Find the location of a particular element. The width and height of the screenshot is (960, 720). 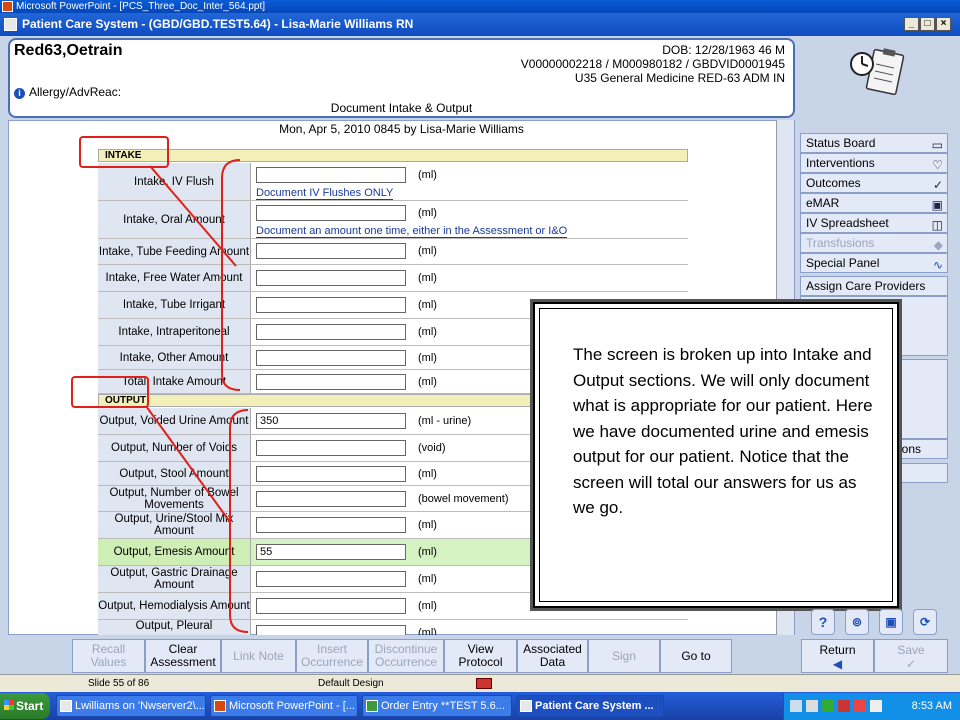

spelling-icon is located at coordinates (484, 683).